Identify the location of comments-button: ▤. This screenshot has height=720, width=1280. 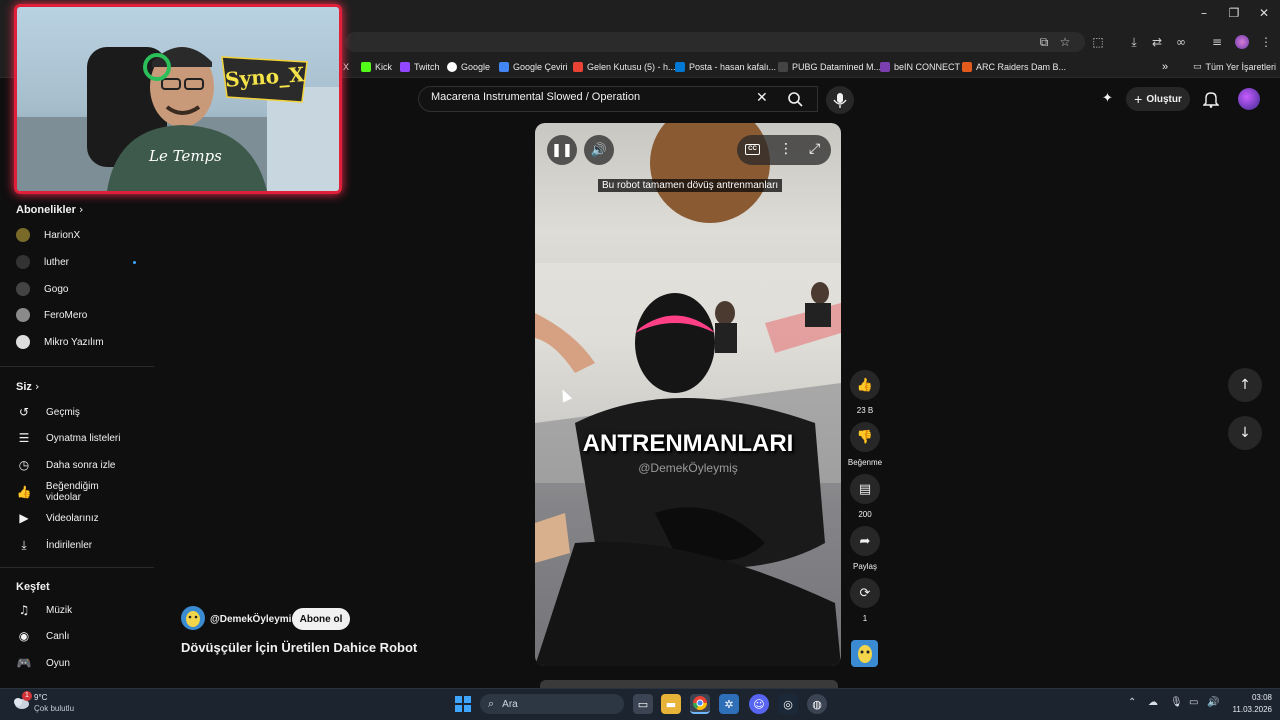
(865, 489).